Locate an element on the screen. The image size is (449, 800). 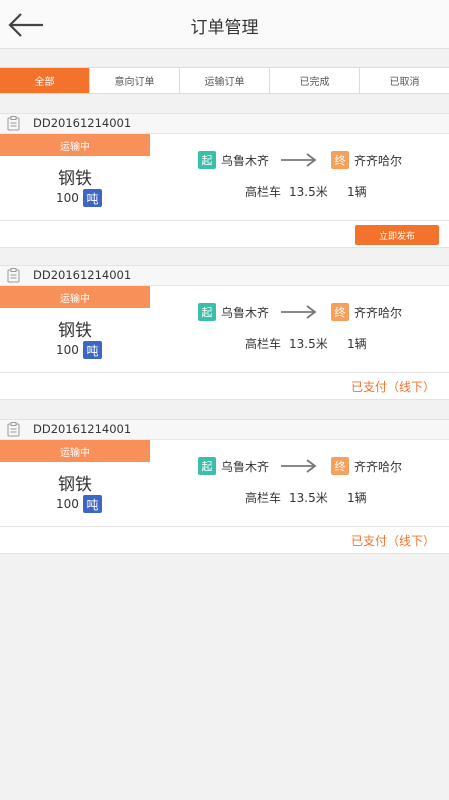
tab-completed: 已完成 is located at coordinates (314, 80).